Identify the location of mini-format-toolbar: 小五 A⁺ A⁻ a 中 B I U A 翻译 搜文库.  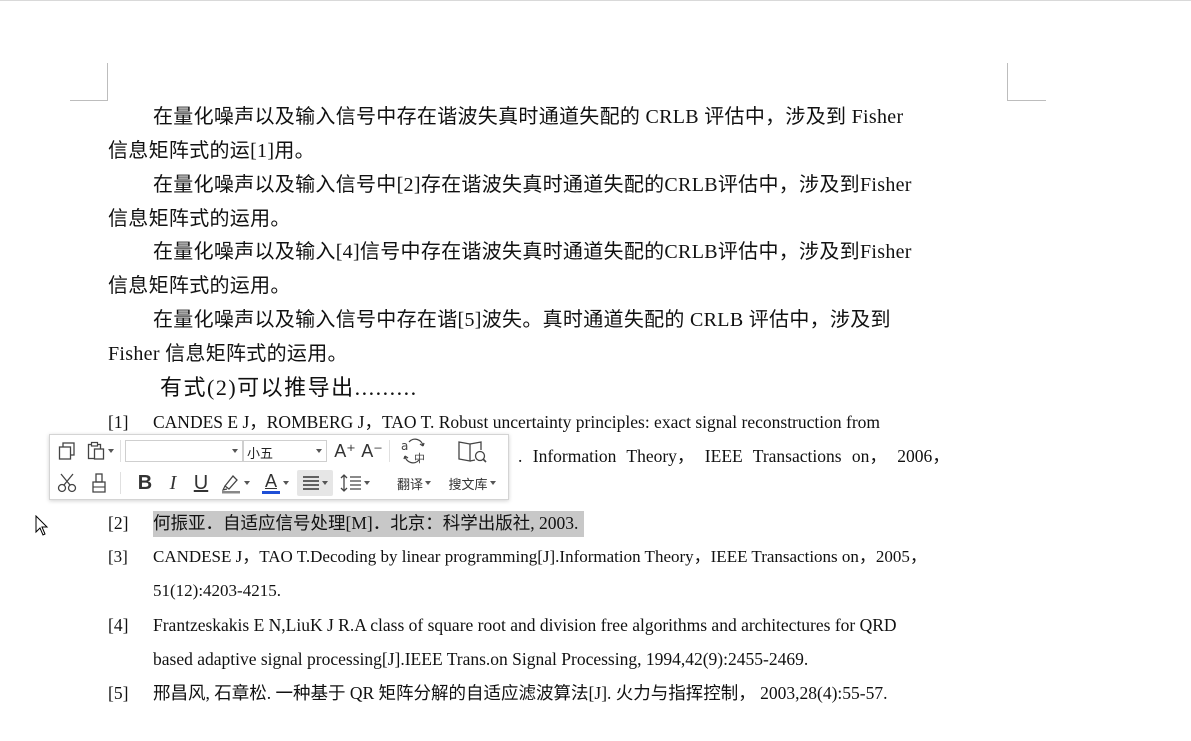
(279, 467).